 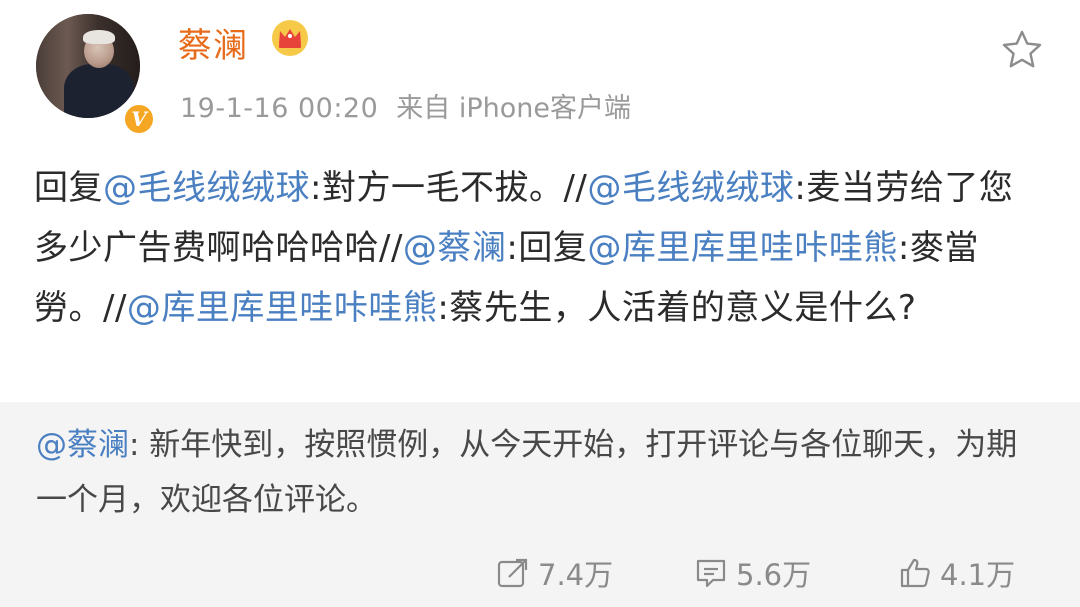 I want to click on star-outline-icon, so click(x=1022, y=50).